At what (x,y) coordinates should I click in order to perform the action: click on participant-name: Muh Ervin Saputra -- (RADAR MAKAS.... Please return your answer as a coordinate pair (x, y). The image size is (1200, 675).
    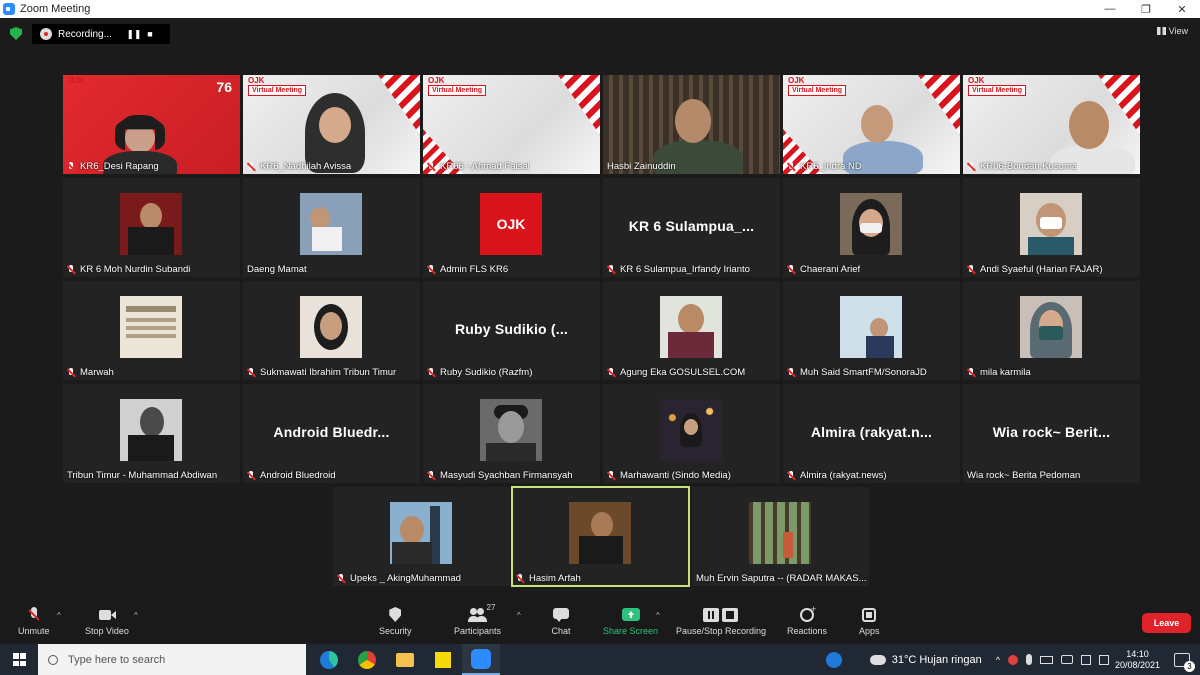
    Looking at the image, I should click on (781, 578).